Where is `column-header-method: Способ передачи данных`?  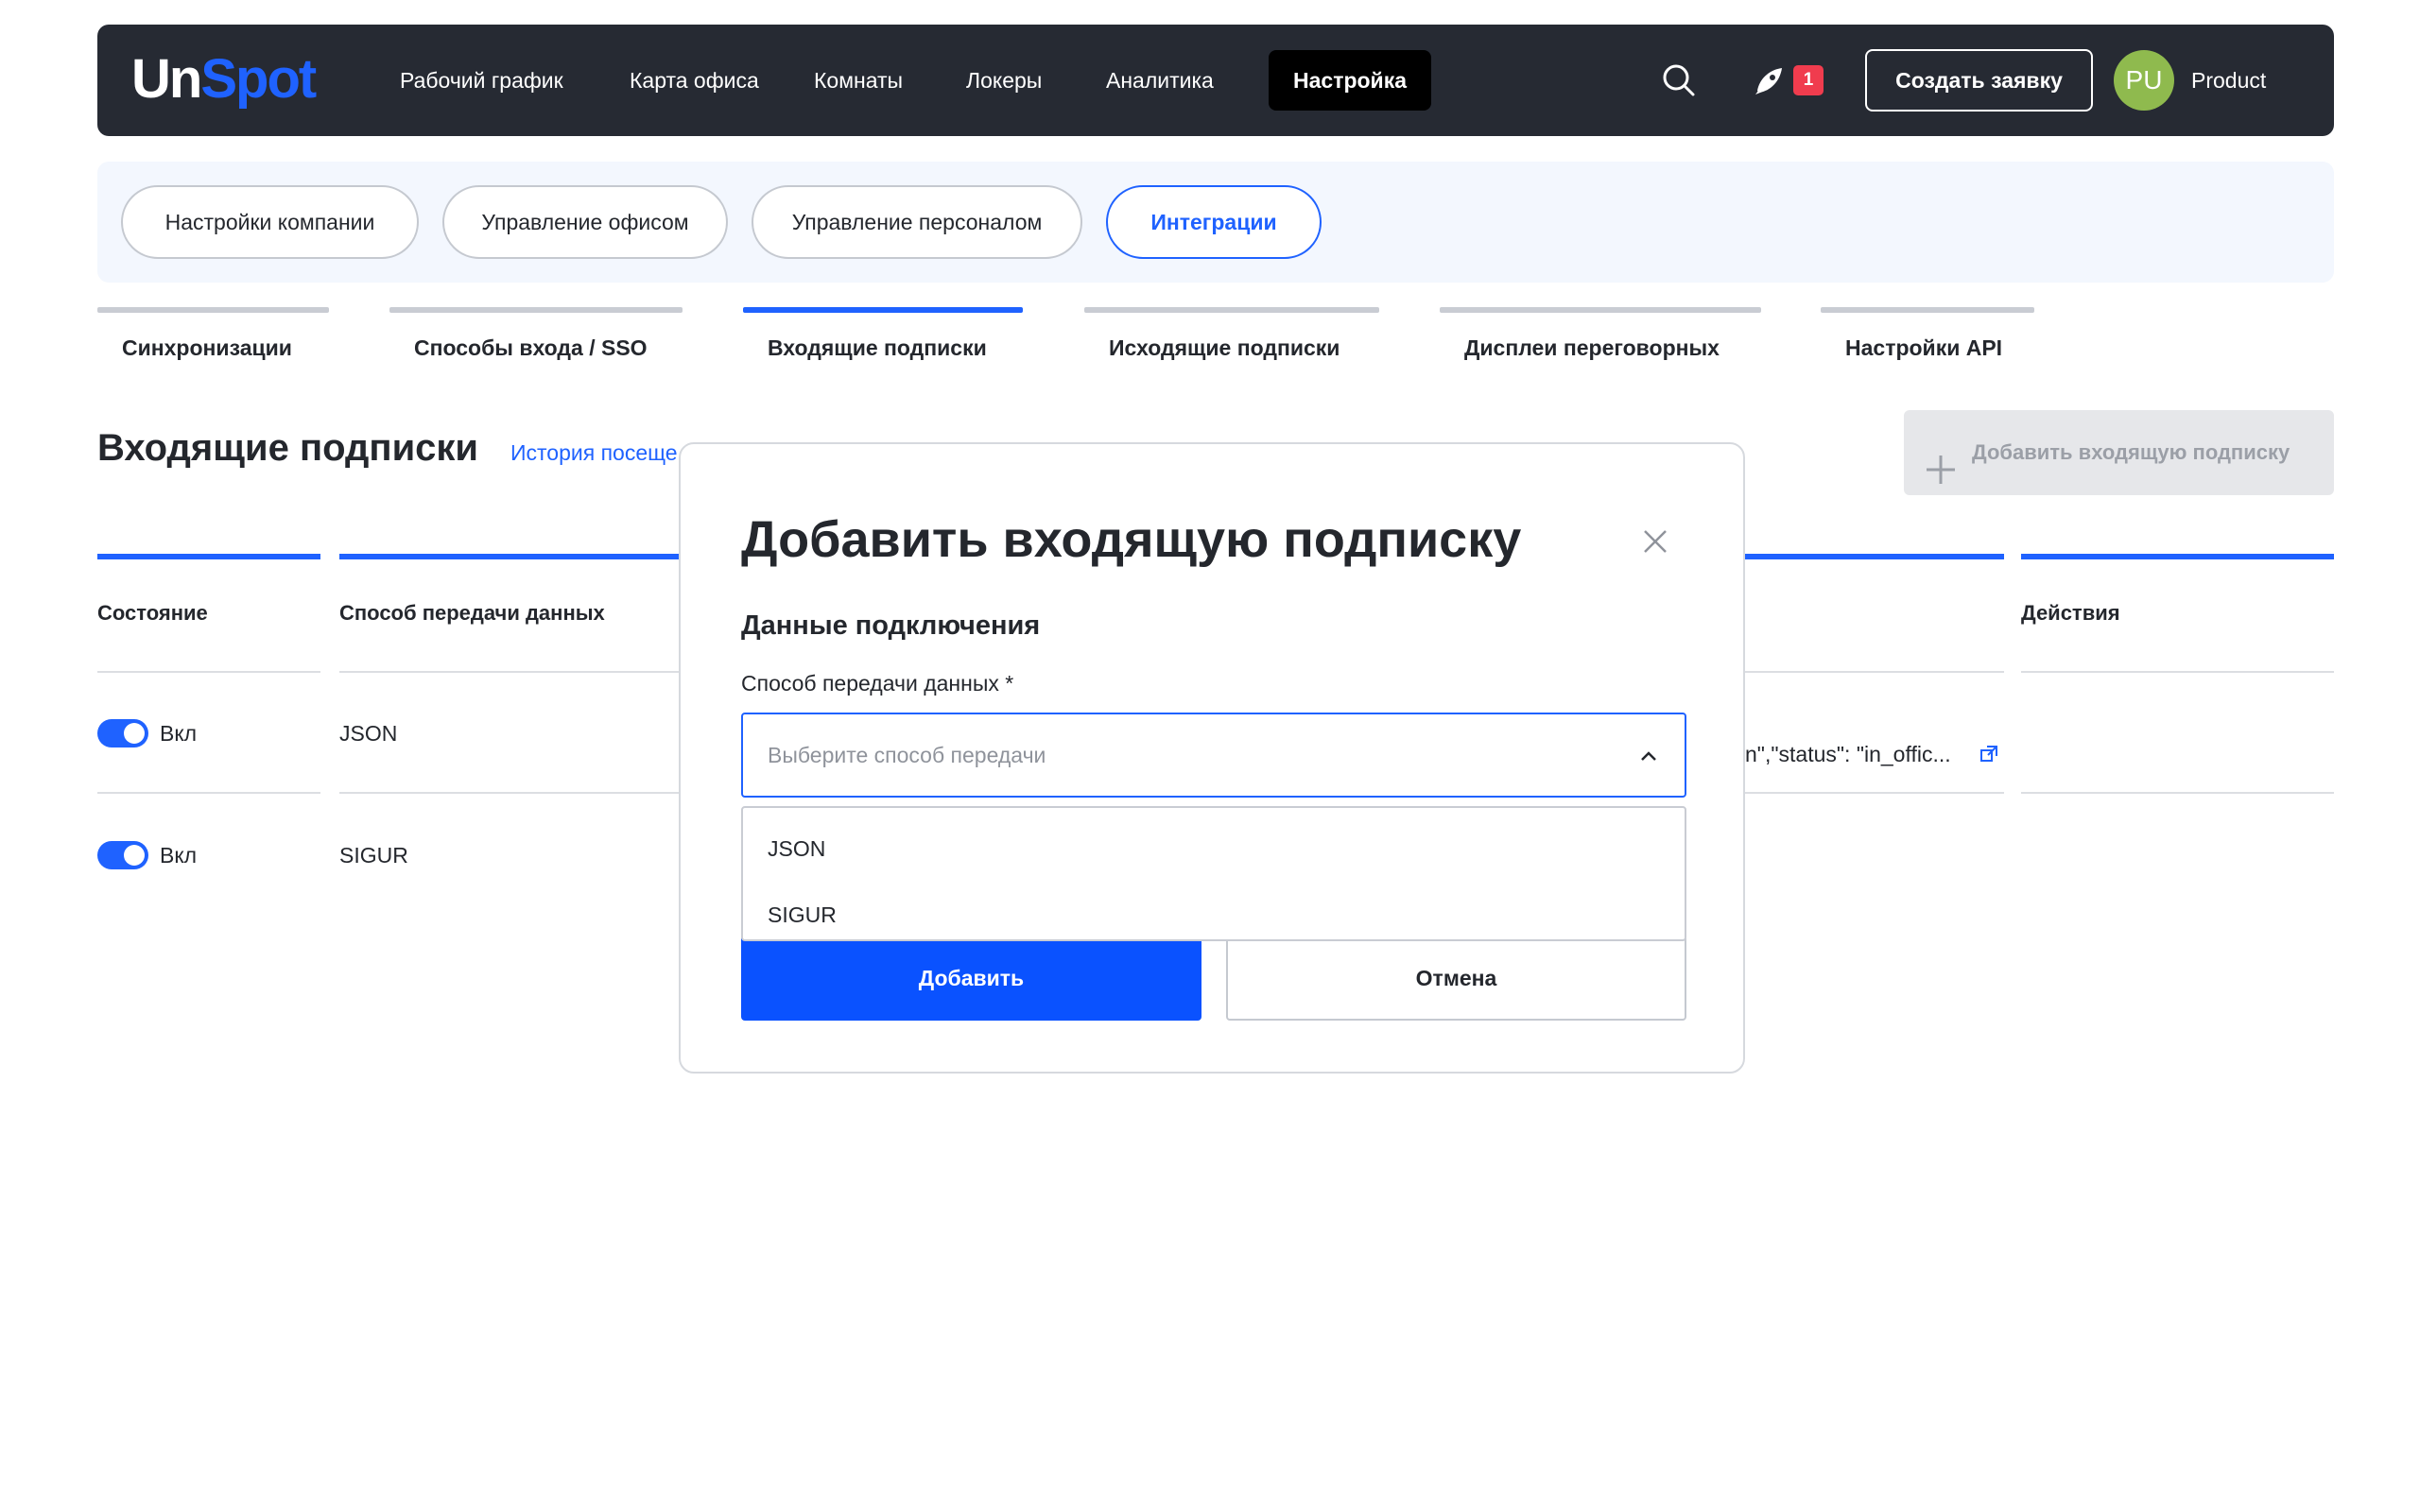
column-header-method: Способ передачи данных is located at coordinates (519, 590).